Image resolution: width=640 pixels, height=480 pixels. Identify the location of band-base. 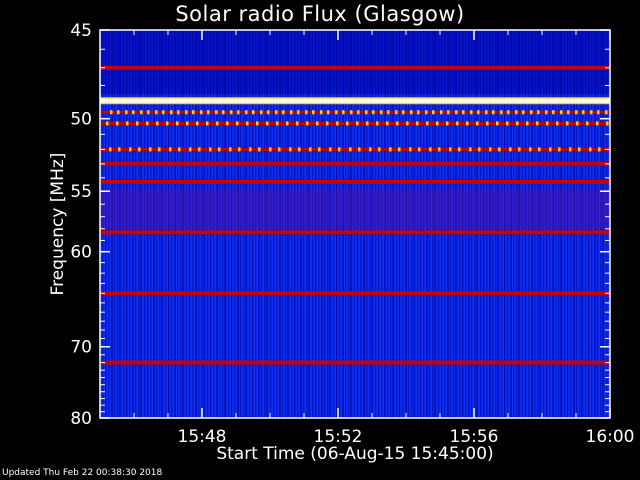
(355, 112).